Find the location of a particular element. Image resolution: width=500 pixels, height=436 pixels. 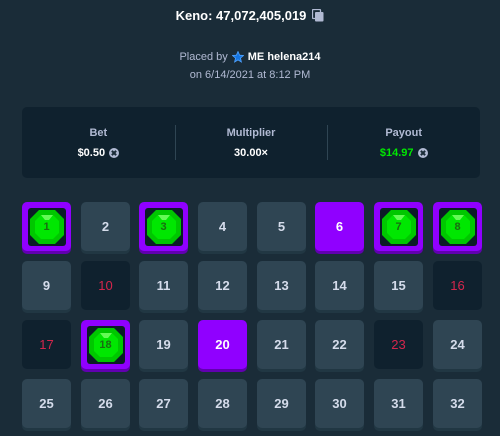

tile-number: 23 is located at coordinates (398, 344).